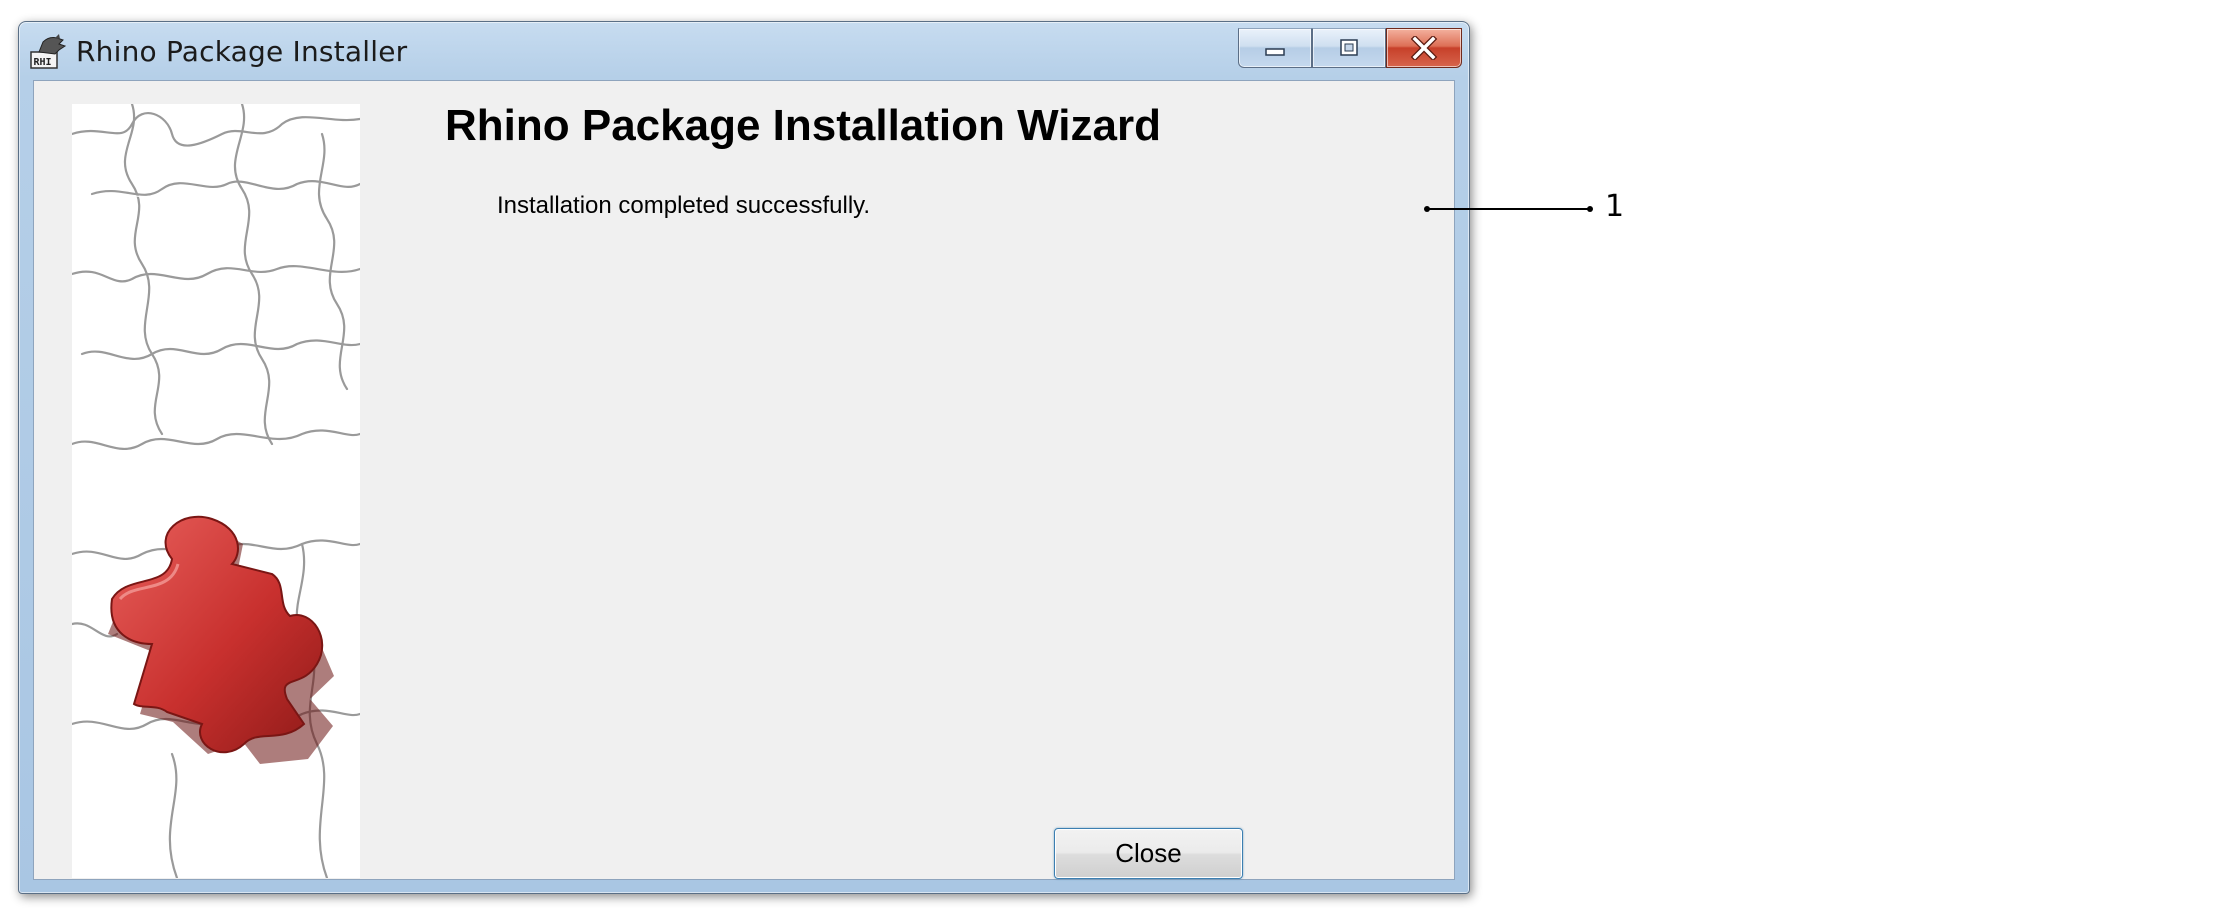  I want to click on callout-end-dot, so click(1590, 209).